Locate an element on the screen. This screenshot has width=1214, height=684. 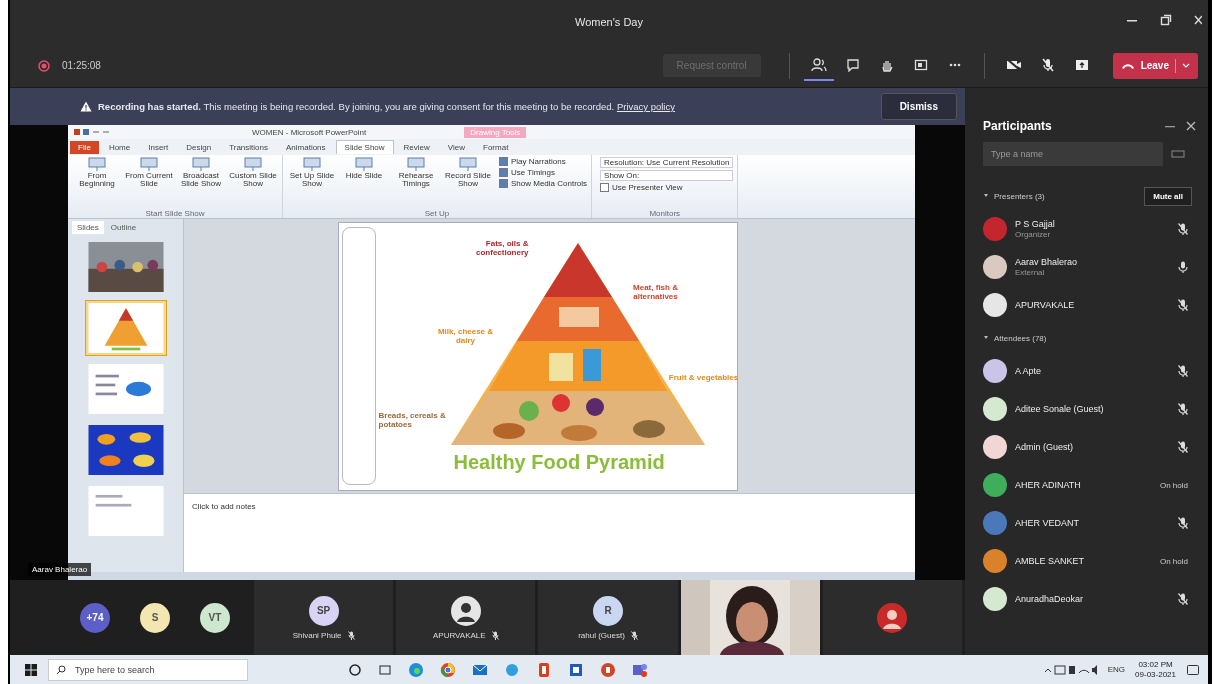
ribbon-button-label: From Beginning is located at coordinates (97, 180).